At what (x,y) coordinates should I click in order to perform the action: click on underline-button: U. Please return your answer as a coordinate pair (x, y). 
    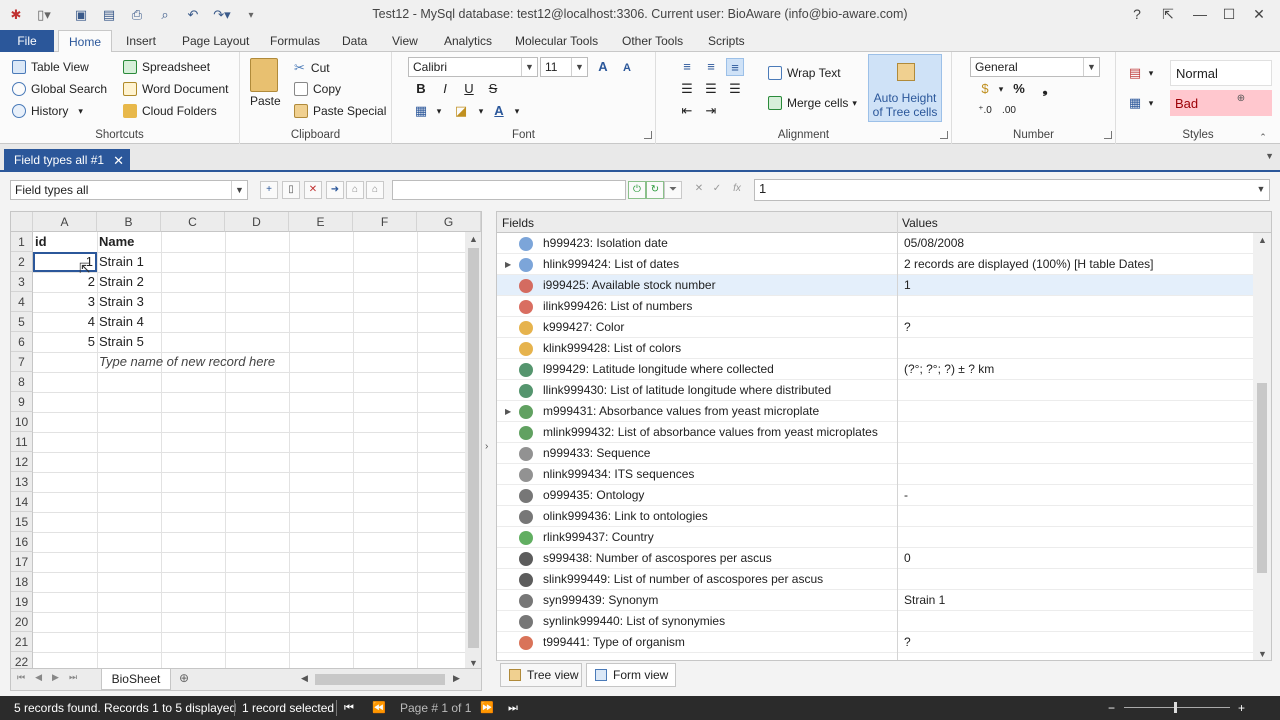
    Looking at the image, I should click on (469, 89).